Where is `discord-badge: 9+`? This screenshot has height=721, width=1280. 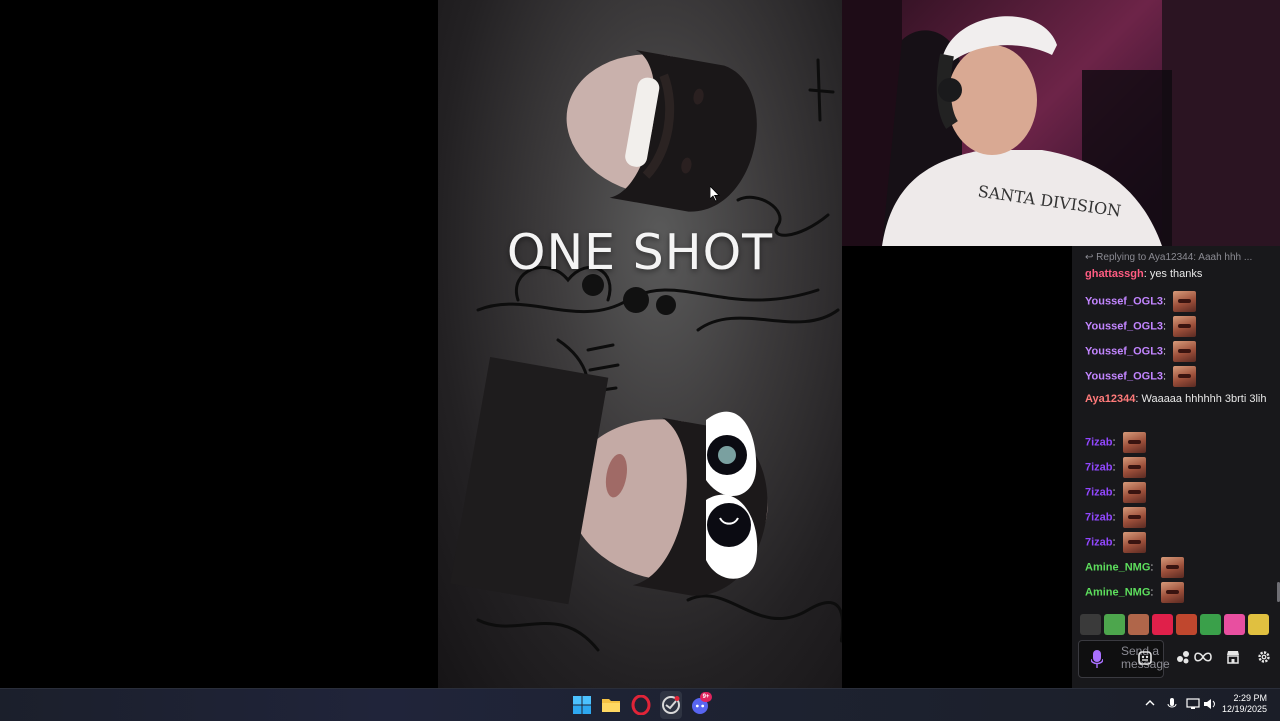
discord-badge: 9+ is located at coordinates (706, 697).